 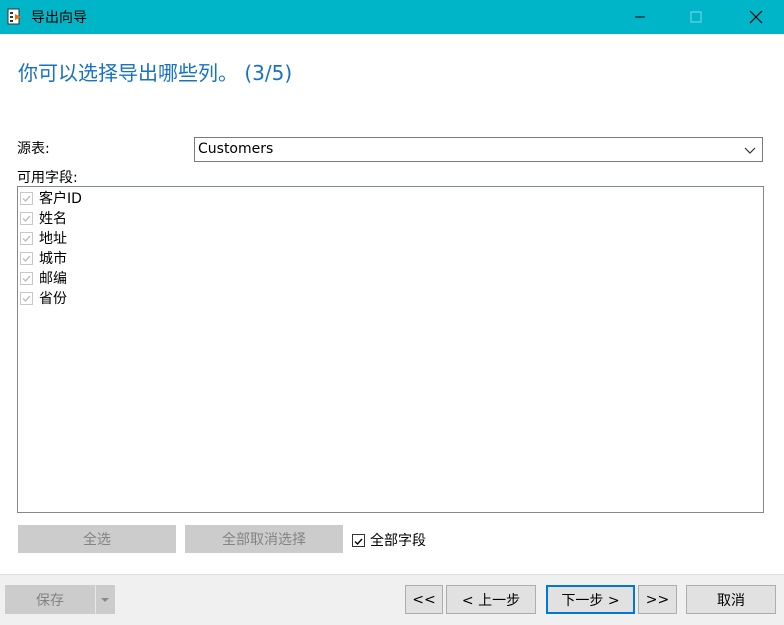 What do you see at coordinates (53, 259) in the screenshot?
I see `field-label: 城市` at bounding box center [53, 259].